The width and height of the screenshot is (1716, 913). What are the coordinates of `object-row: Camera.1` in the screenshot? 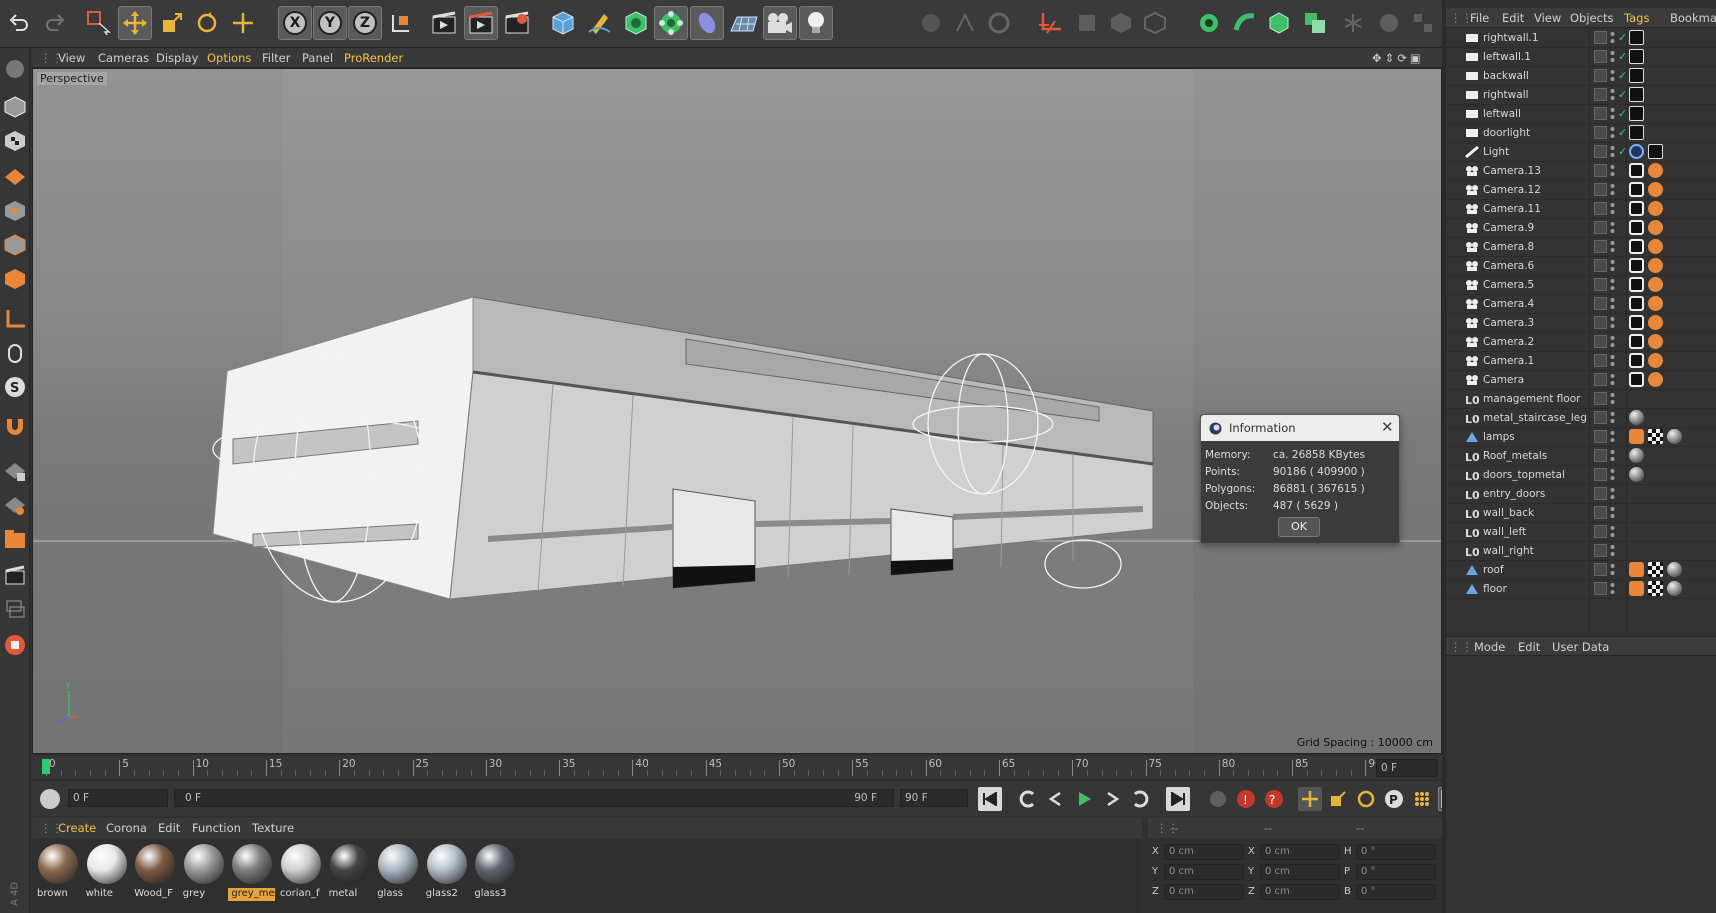 It's located at (1581, 361).